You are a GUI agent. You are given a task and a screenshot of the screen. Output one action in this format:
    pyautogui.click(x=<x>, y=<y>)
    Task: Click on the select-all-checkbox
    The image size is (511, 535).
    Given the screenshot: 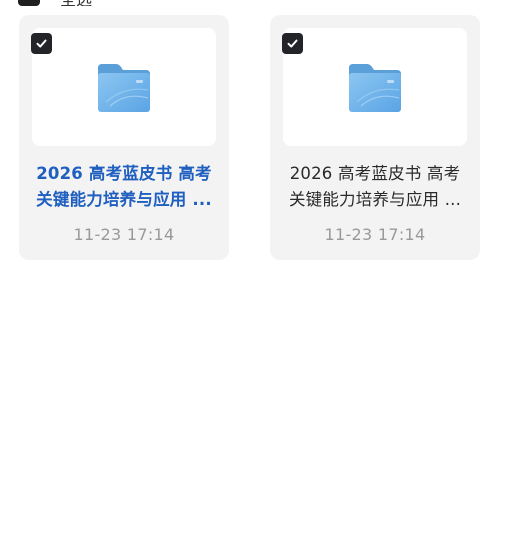 What is the action you would take?
    pyautogui.click(x=29, y=3)
    